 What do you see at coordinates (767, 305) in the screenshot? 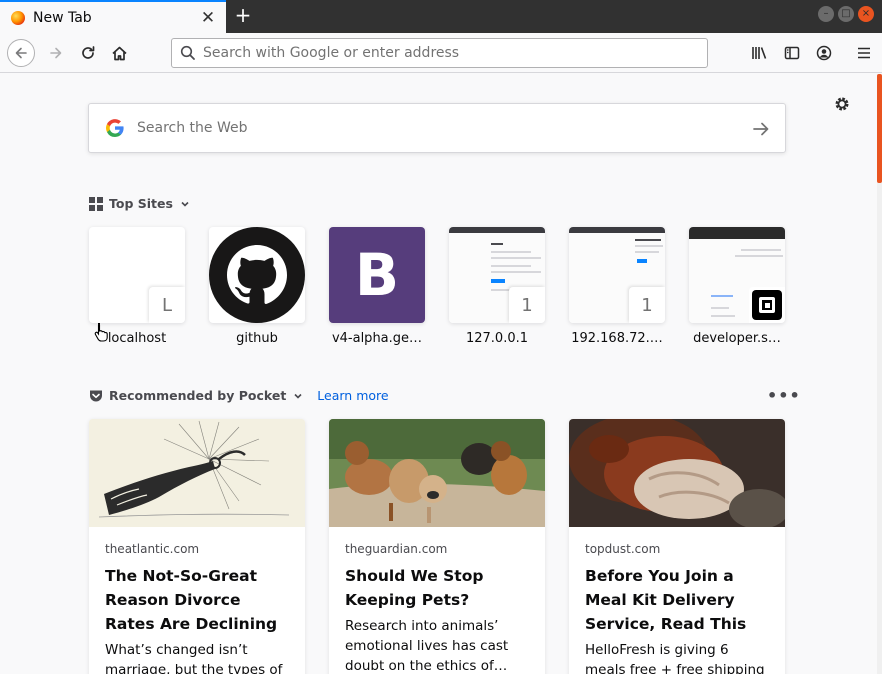
I see `square-icon` at bounding box center [767, 305].